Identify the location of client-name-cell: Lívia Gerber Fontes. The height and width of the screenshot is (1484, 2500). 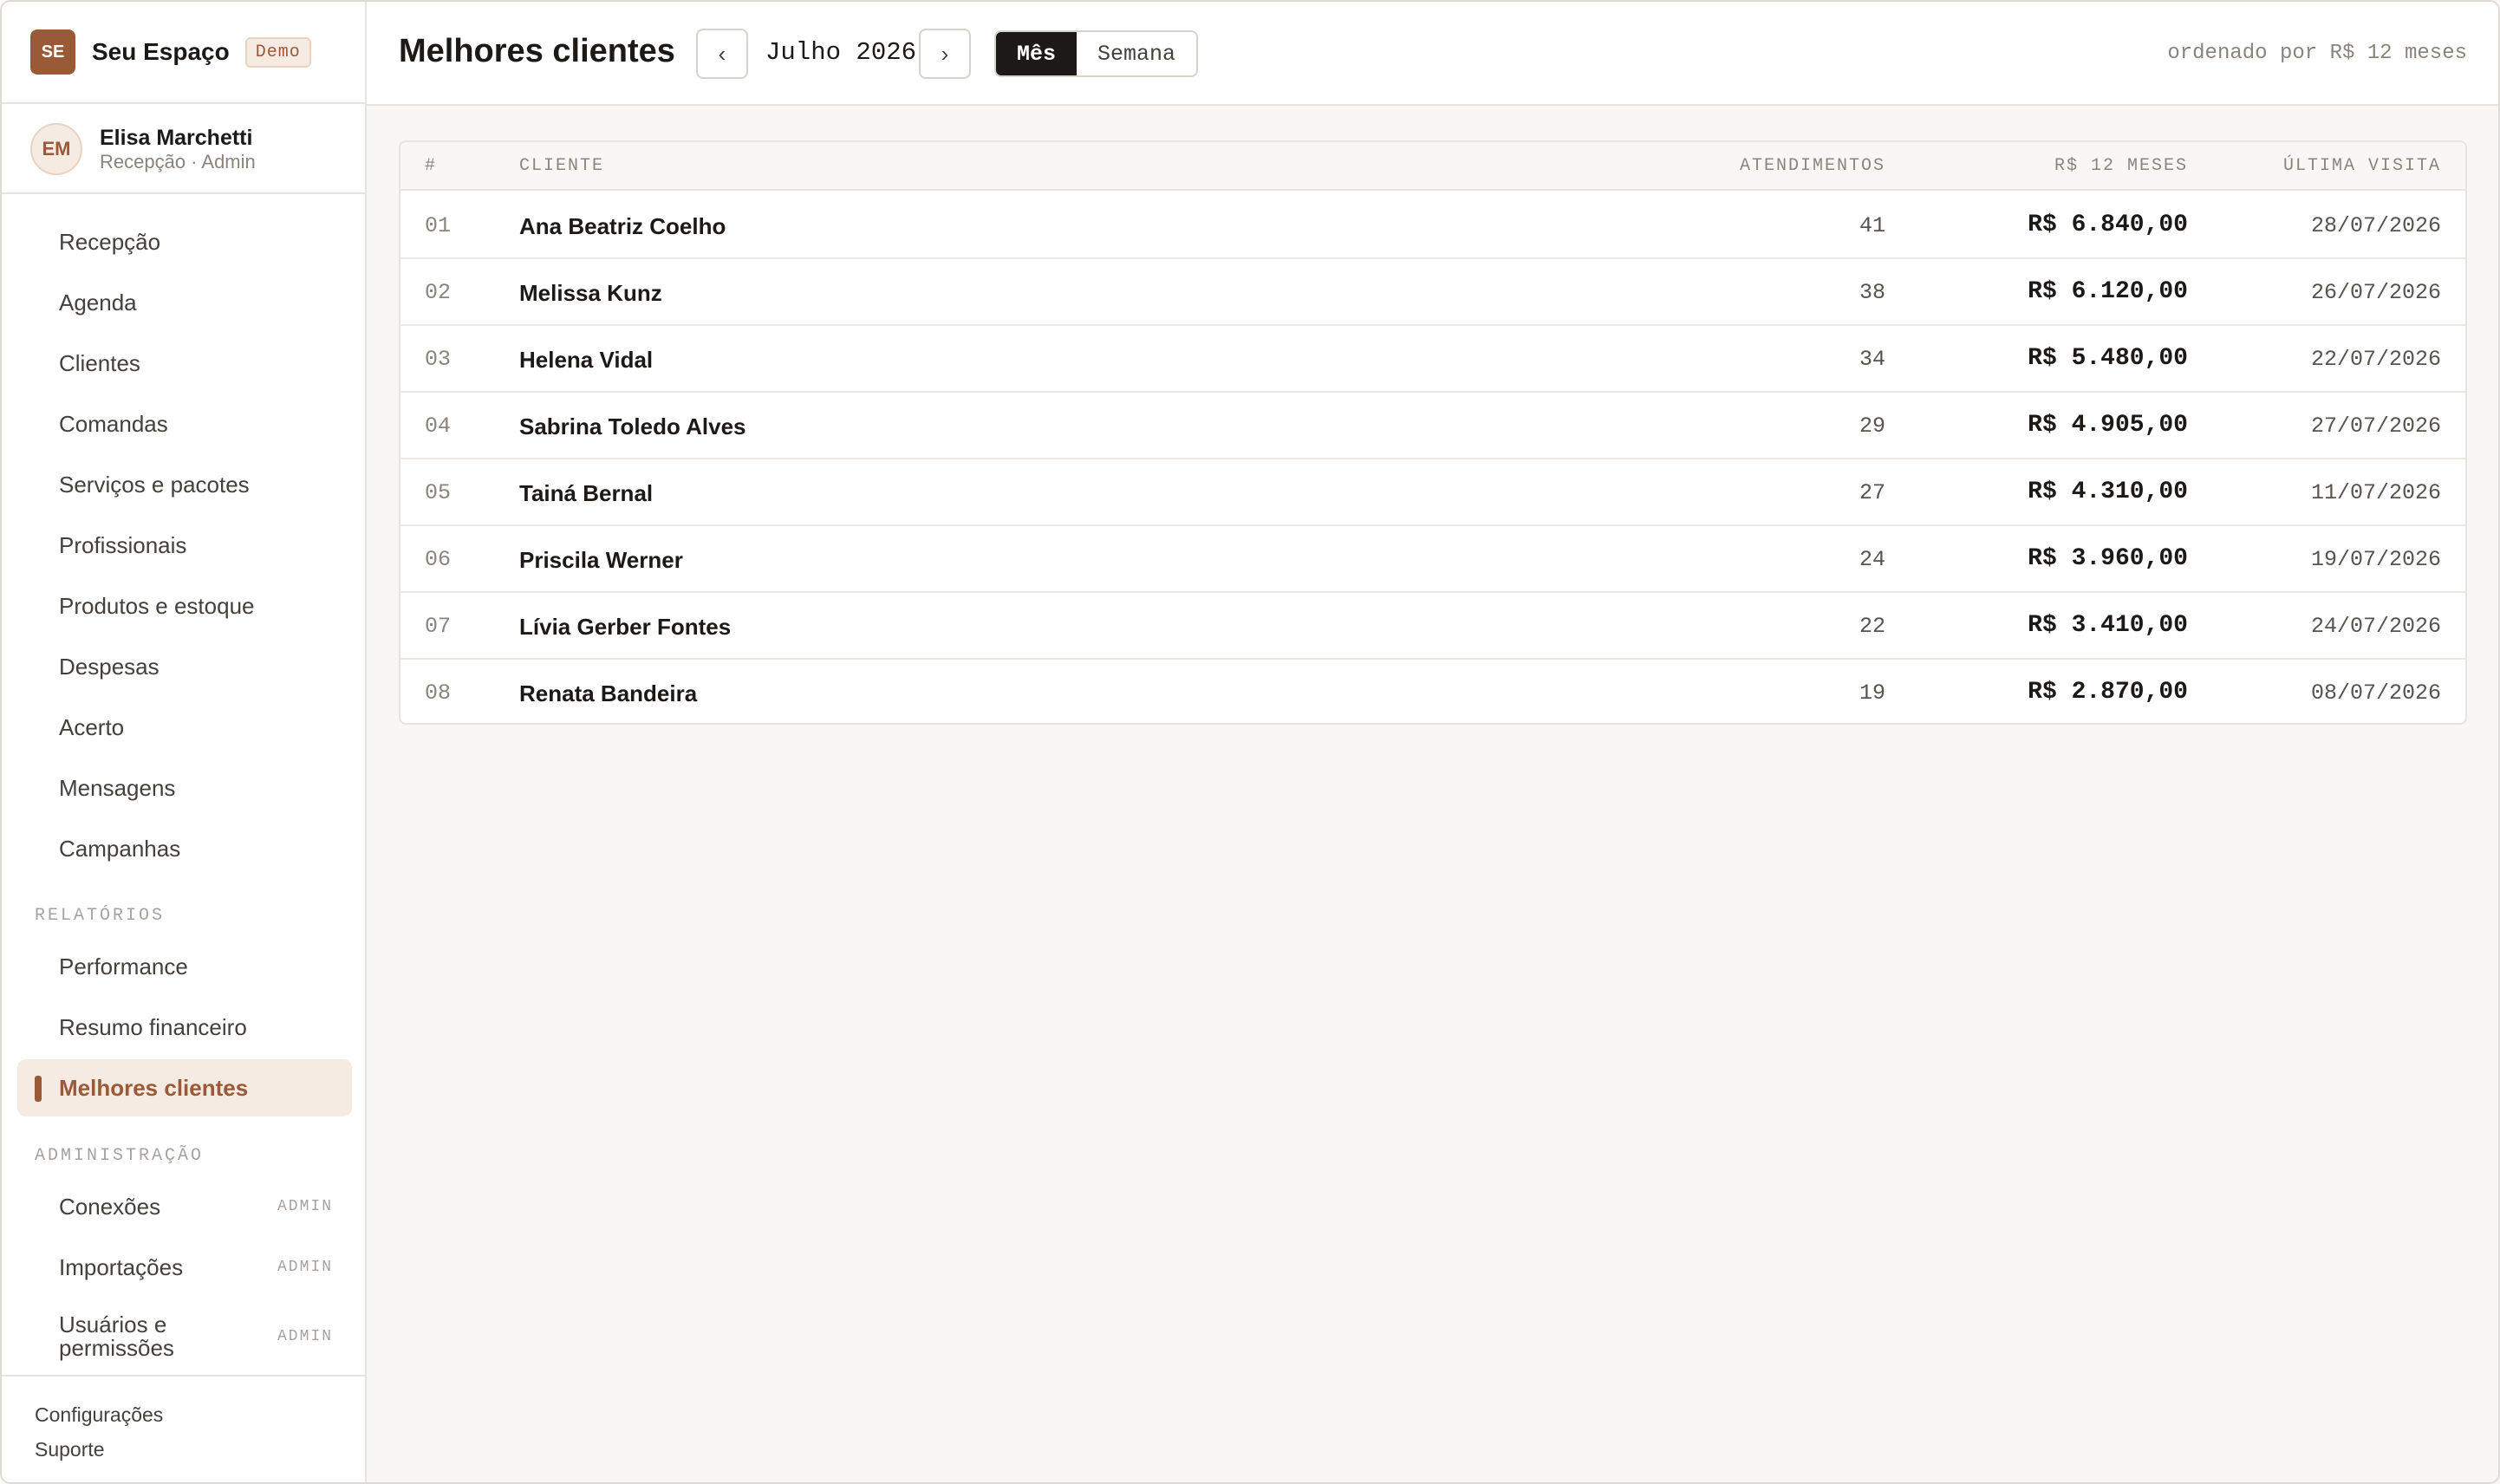
(625, 627).